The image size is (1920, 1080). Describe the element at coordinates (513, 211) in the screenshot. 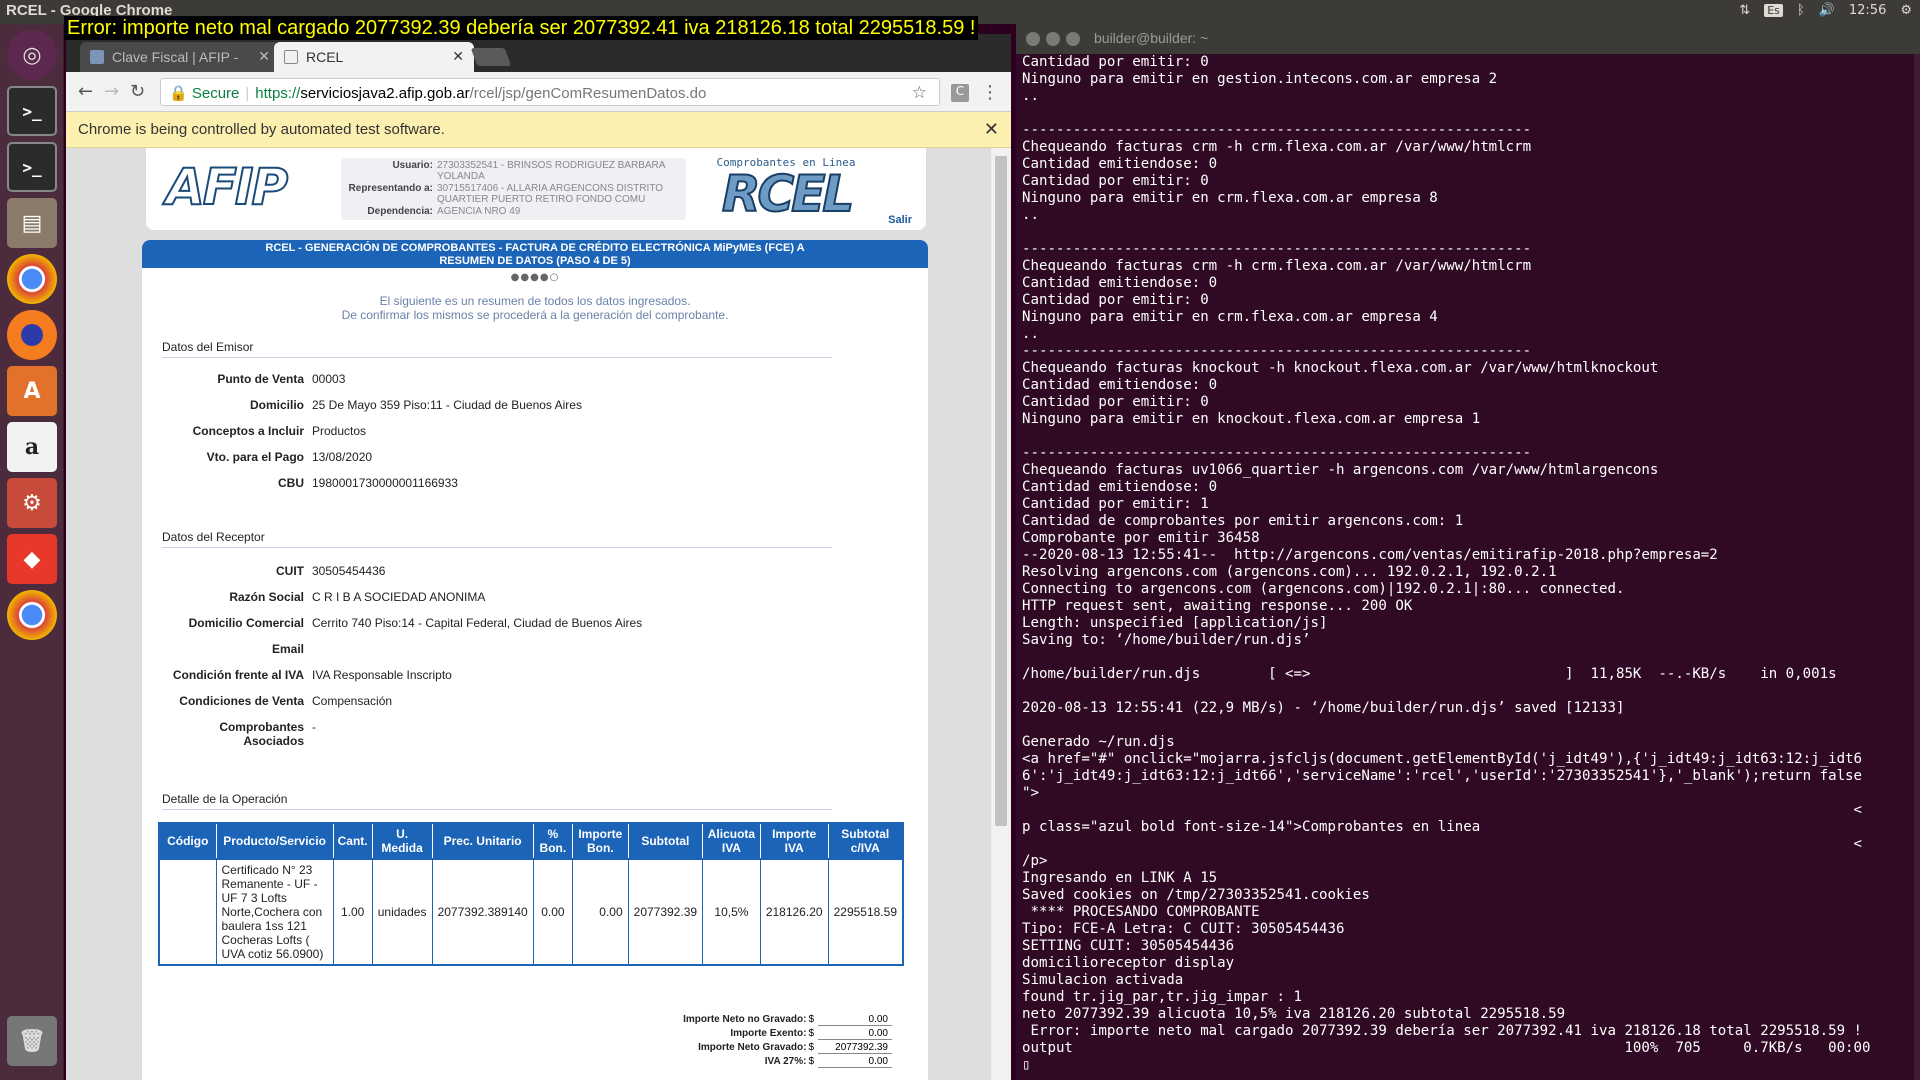

I see `dependencia-row: Dependencia: AGENCIA NRO 49` at that location.